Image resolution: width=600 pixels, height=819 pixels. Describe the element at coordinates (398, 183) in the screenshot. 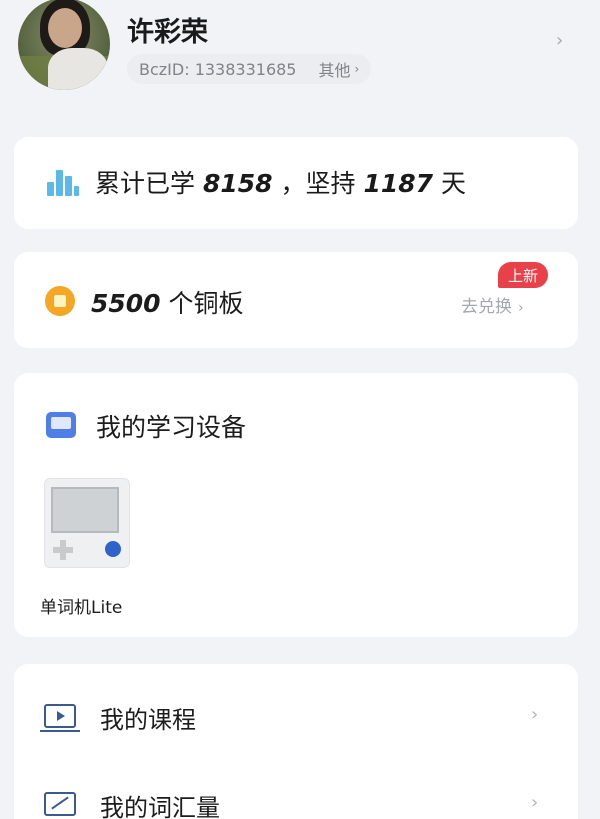

I see `days-persisted-count: 1187` at that location.